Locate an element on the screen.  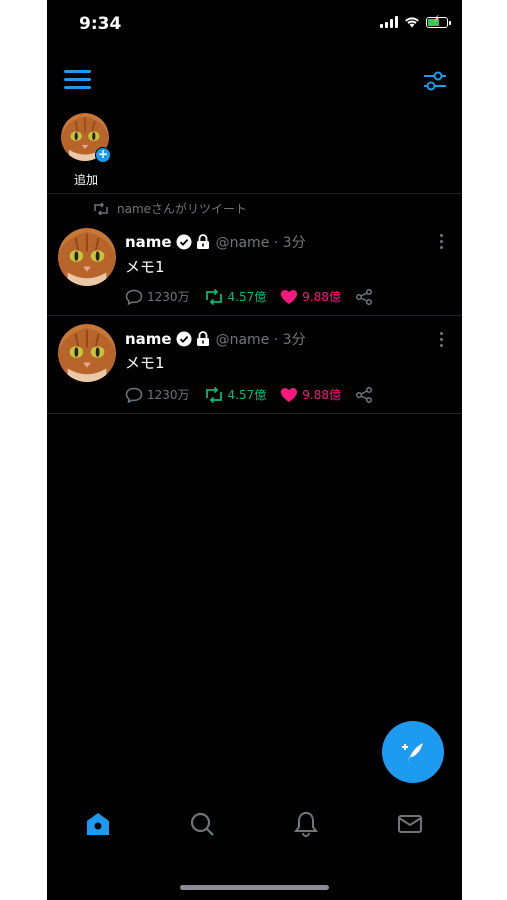
bell-icon is located at coordinates (306, 824).